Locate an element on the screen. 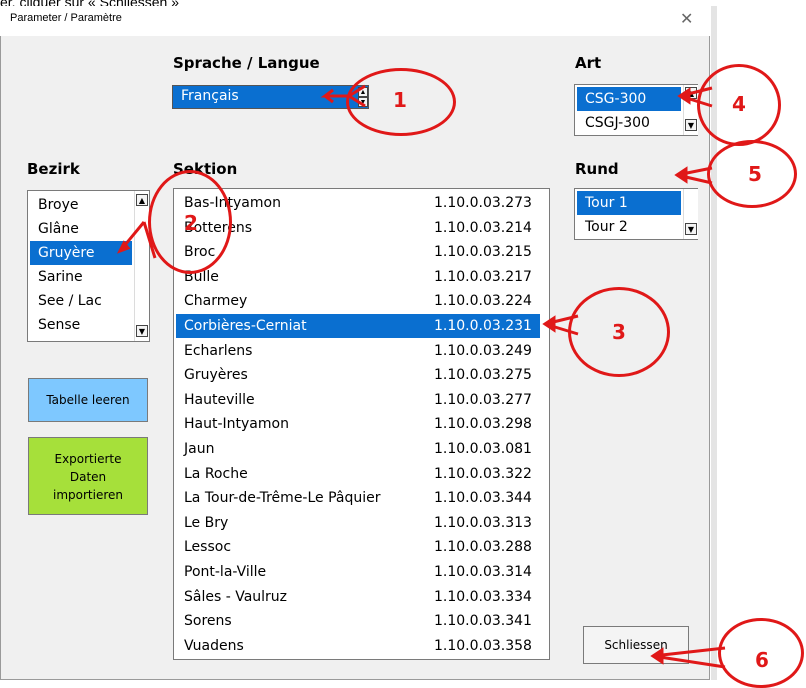 The height and width of the screenshot is (688, 806). callout-number-1: 1 is located at coordinates (400, 100).